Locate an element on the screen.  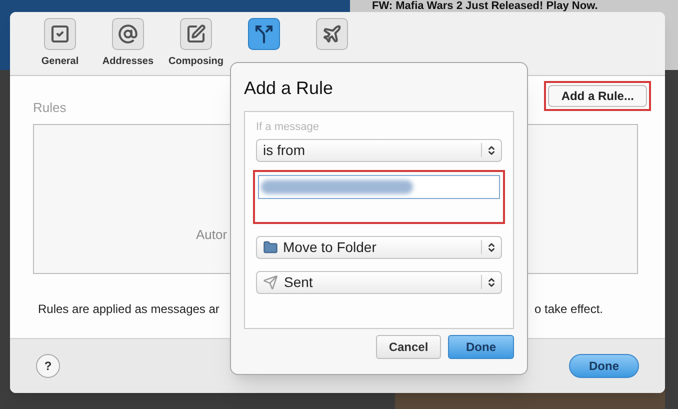
paper-plane-icon is located at coordinates (270, 282).